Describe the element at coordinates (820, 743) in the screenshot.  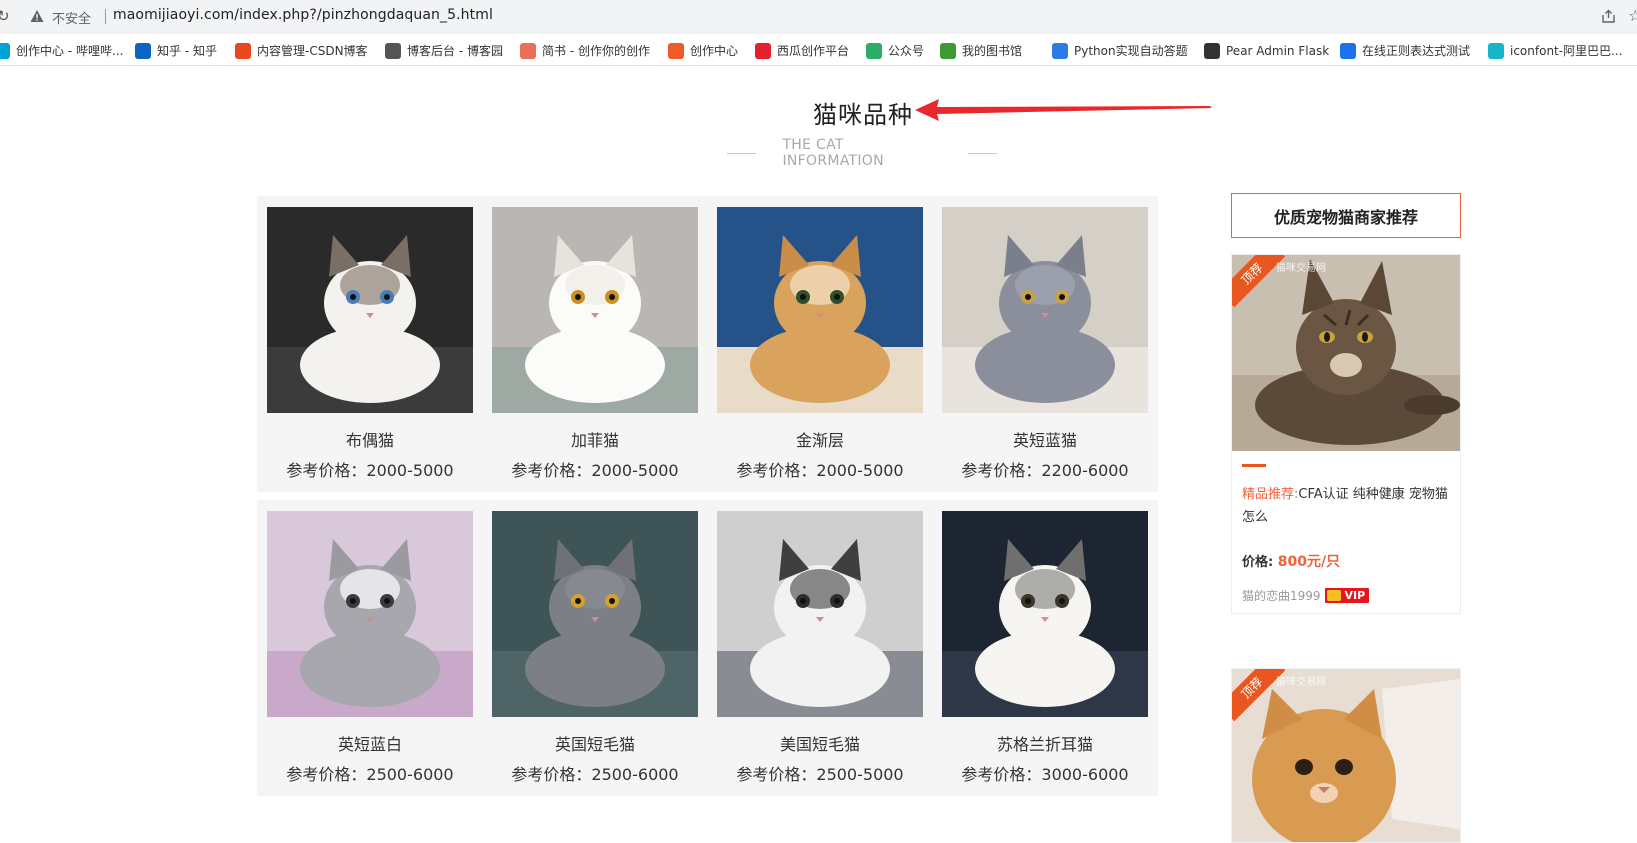
I see `cat-name: 美国短毛猫` at that location.